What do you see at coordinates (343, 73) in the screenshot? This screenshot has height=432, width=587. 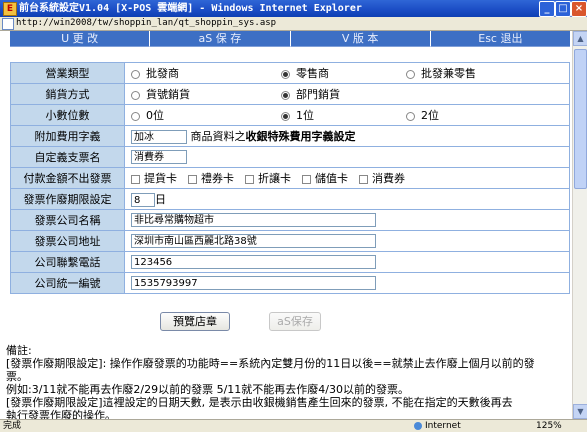 I see `option-retail: 零售商` at bounding box center [343, 73].